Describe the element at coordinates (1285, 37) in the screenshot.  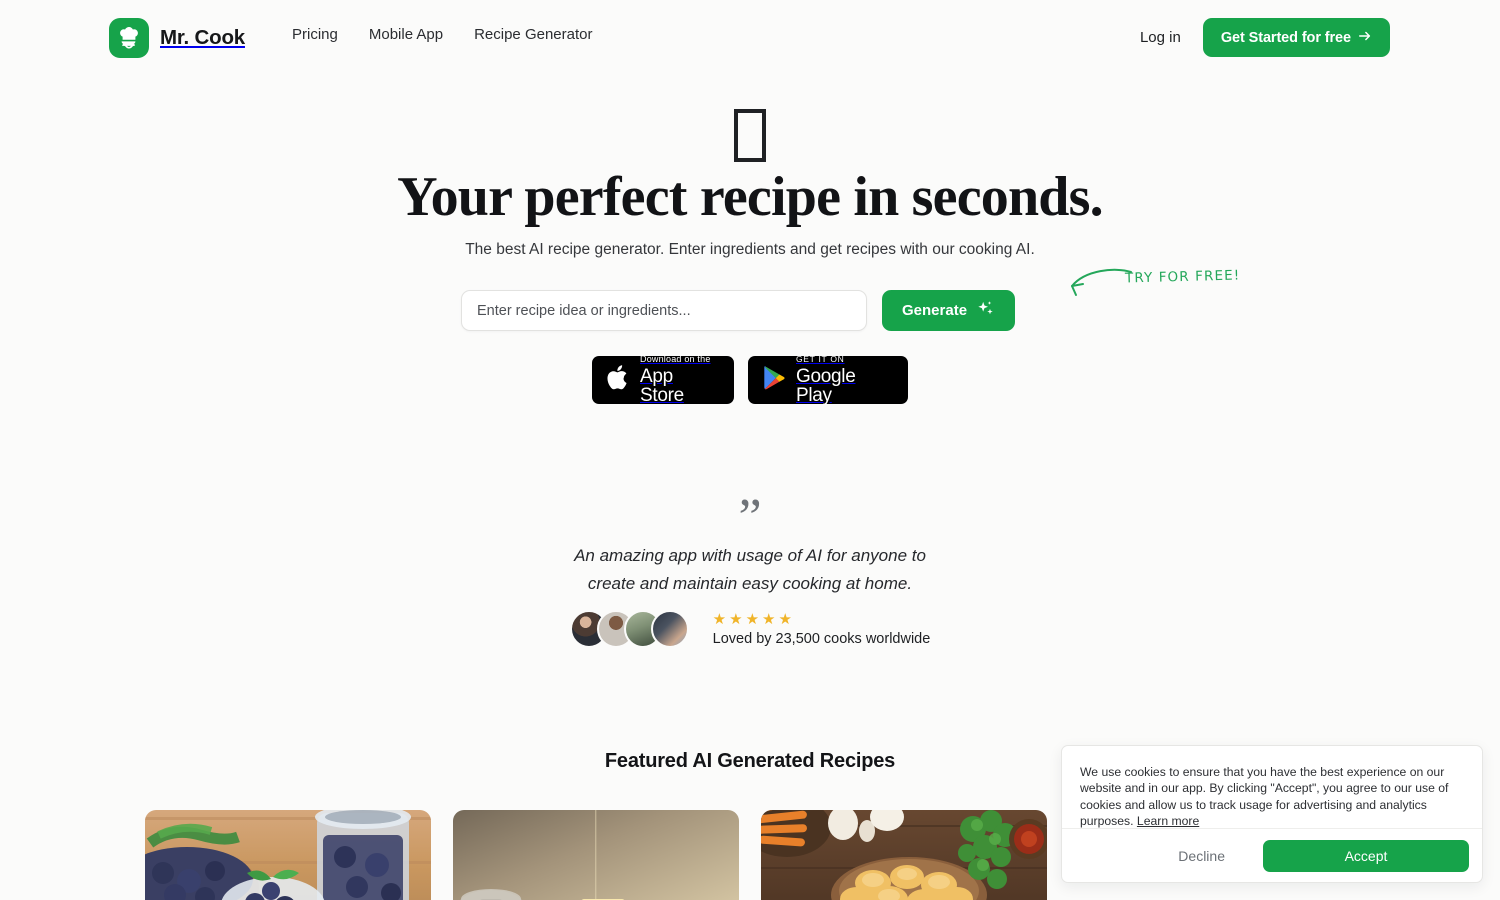
I see `get-started-label: Get Started for free` at that location.